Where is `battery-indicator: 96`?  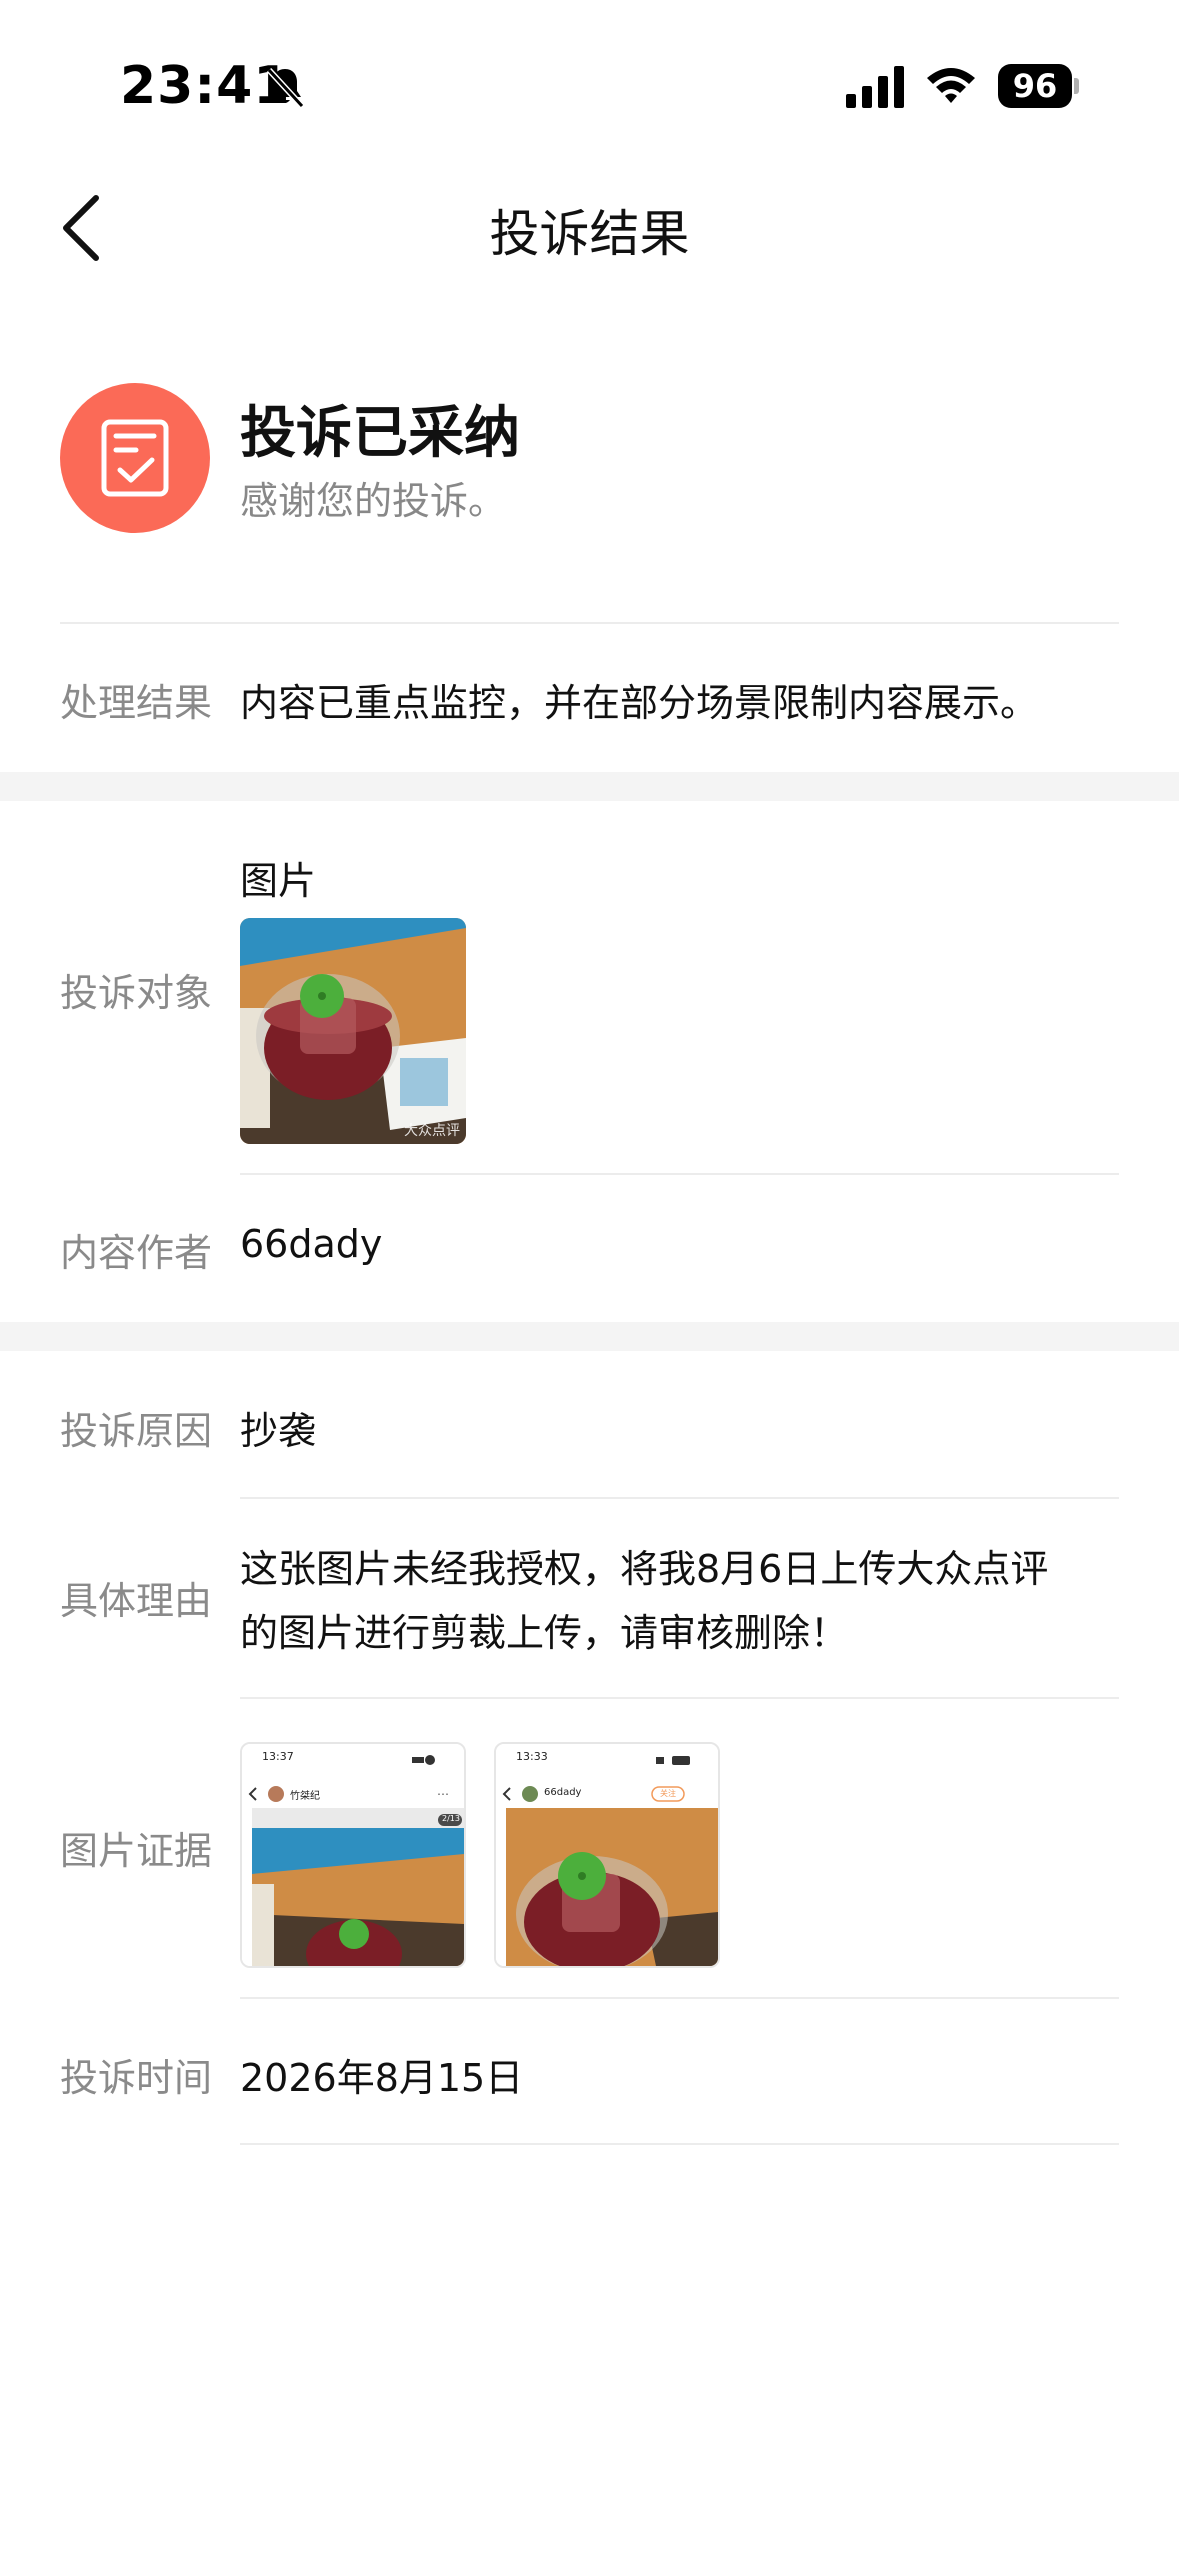
battery-indicator: 96 is located at coordinates (1038, 86).